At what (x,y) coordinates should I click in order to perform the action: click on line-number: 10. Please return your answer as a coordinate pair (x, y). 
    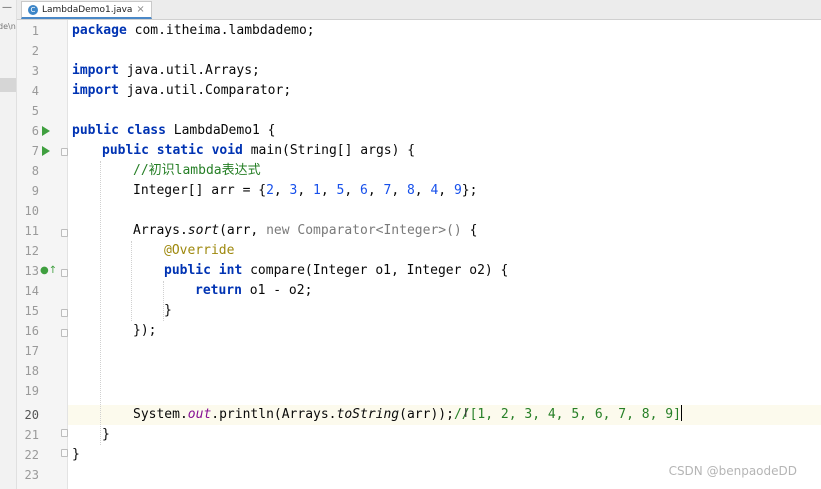
    Looking at the image, I should click on (31, 211).